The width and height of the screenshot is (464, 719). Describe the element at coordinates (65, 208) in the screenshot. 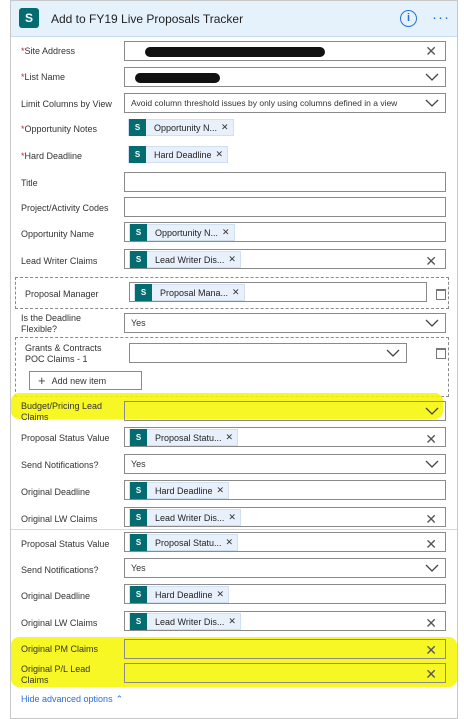

I see `project-codes-label: Project/Activity Codes` at that location.